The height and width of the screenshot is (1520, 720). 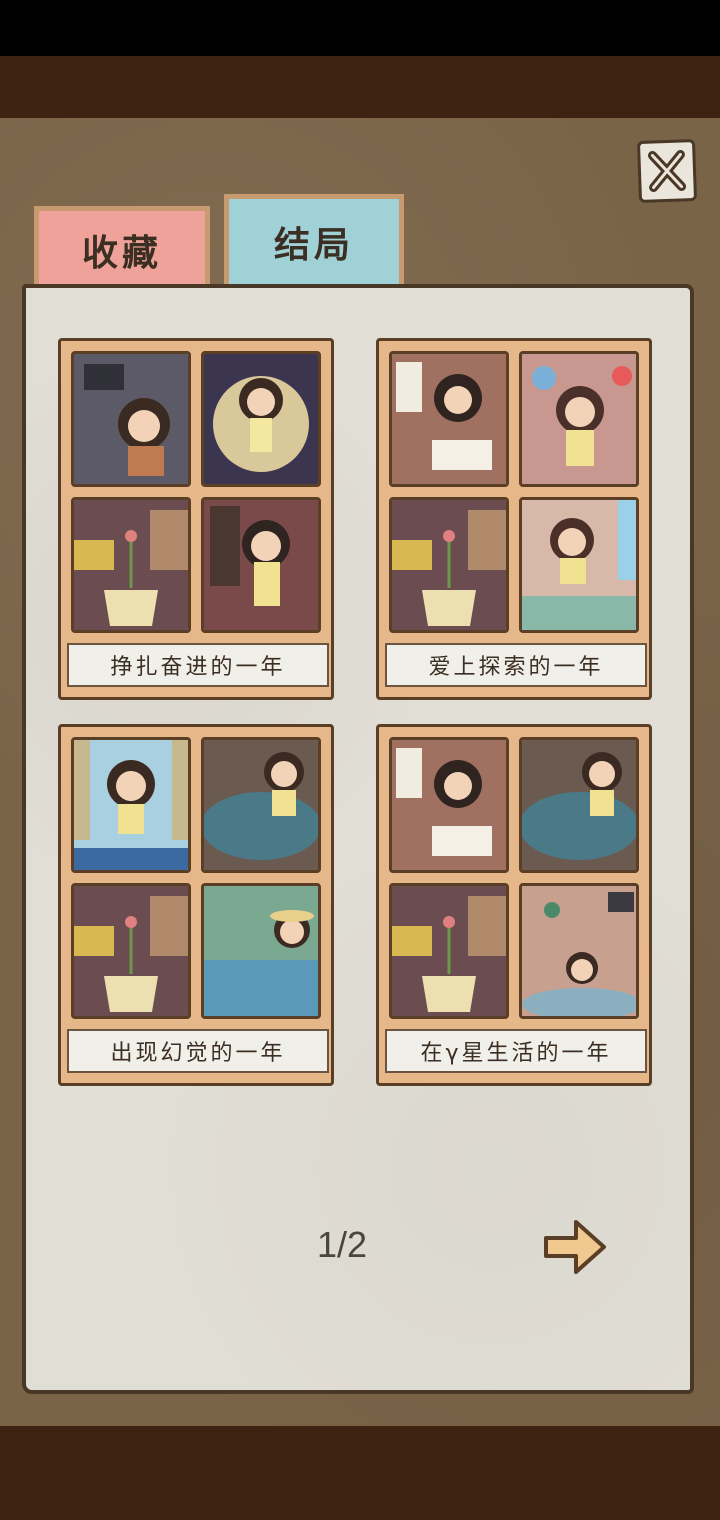 I want to click on status-bar, so click(x=360, y=28).